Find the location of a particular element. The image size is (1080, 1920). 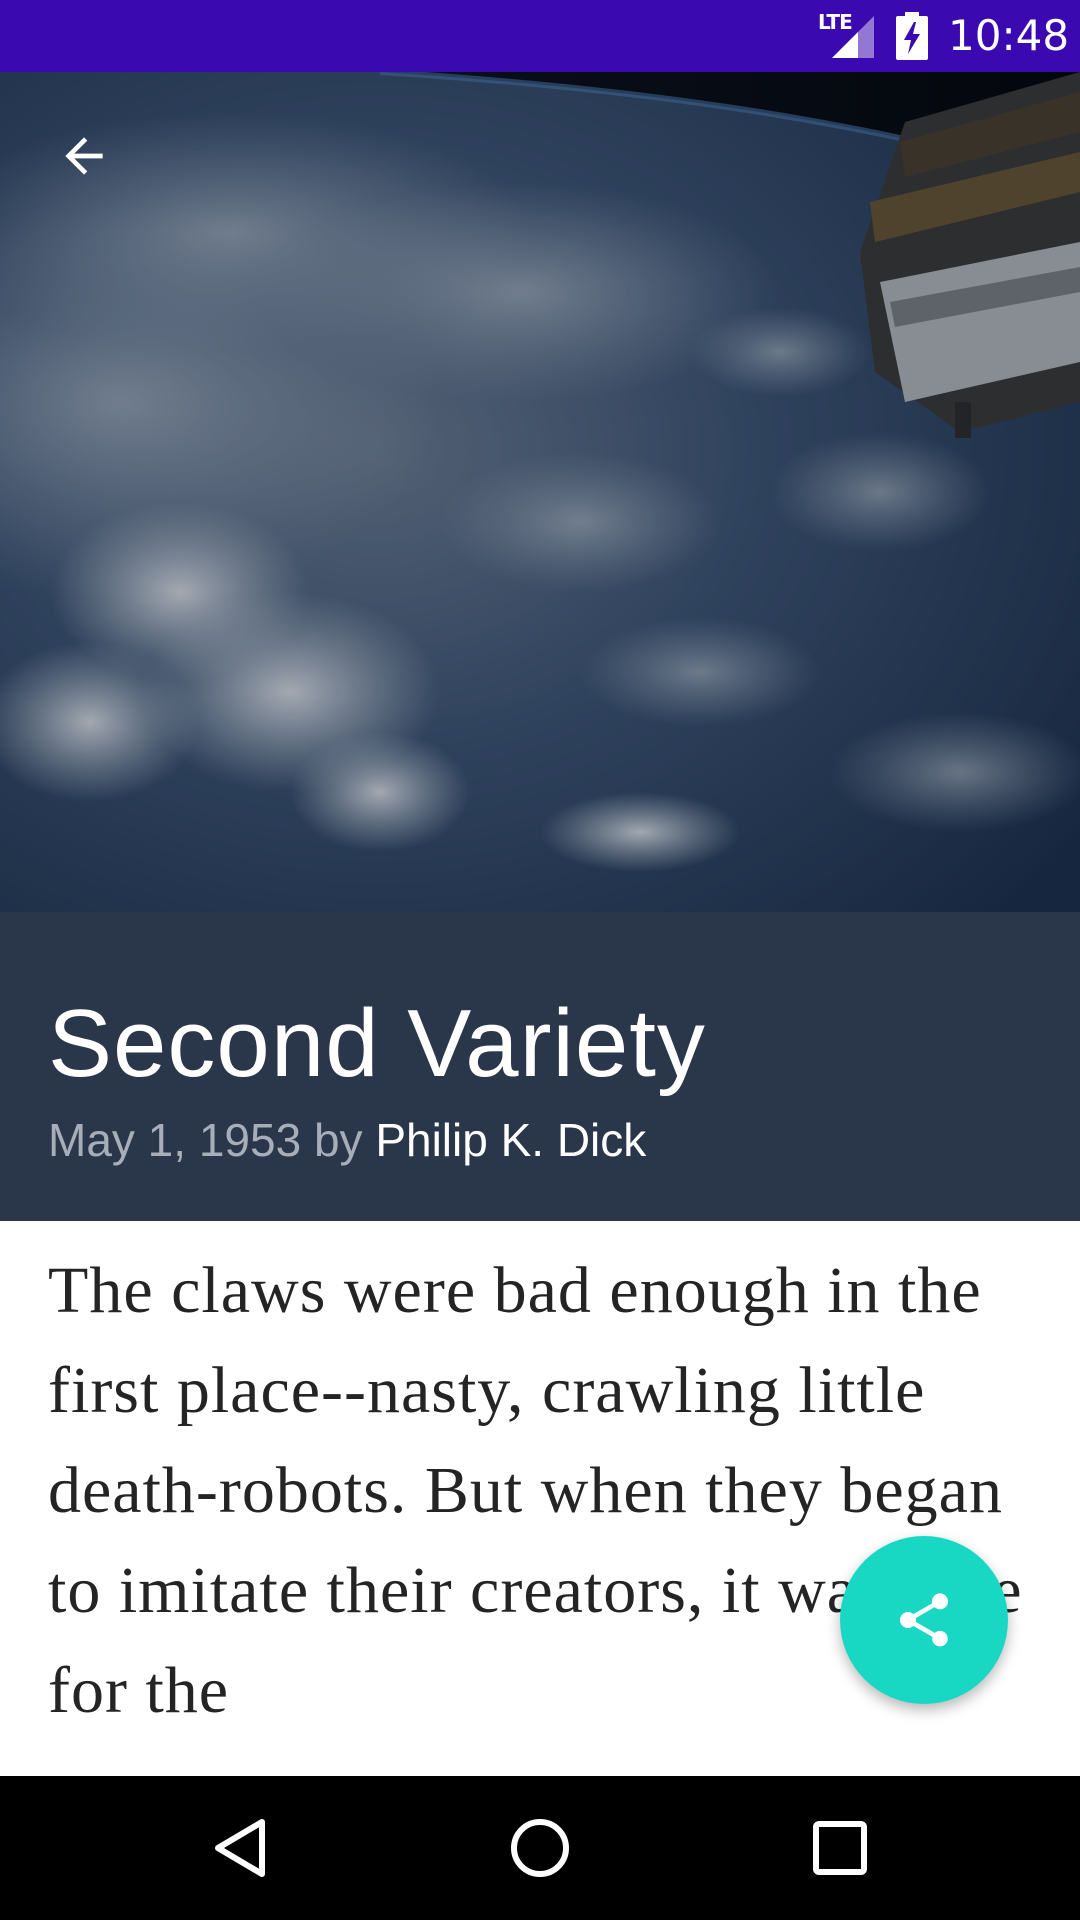

article-date: May 1, 1953 is located at coordinates (181, 1140).